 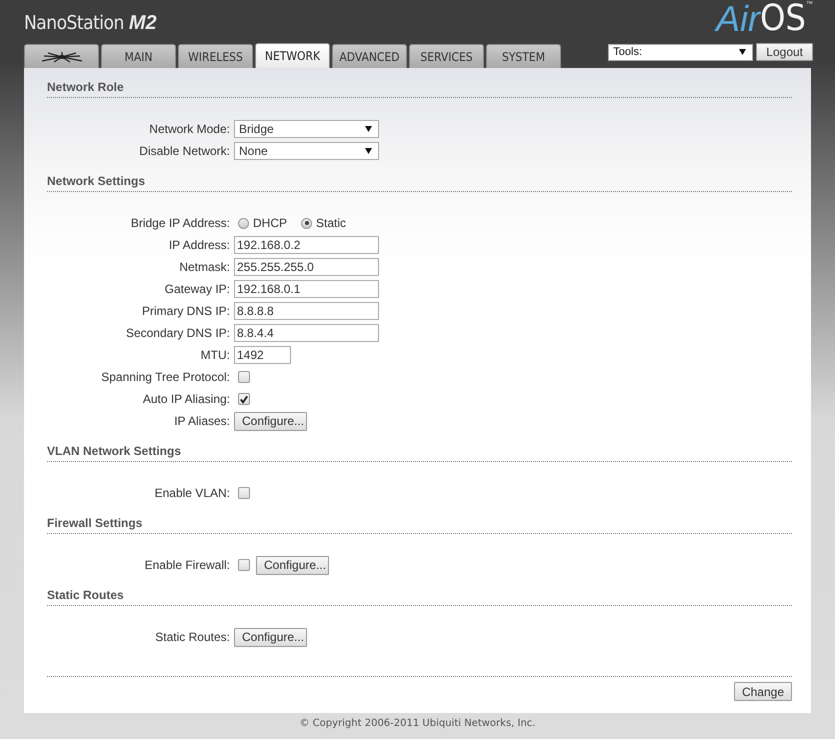 I want to click on section-heading: VLAN Network Settings, so click(x=419, y=453).